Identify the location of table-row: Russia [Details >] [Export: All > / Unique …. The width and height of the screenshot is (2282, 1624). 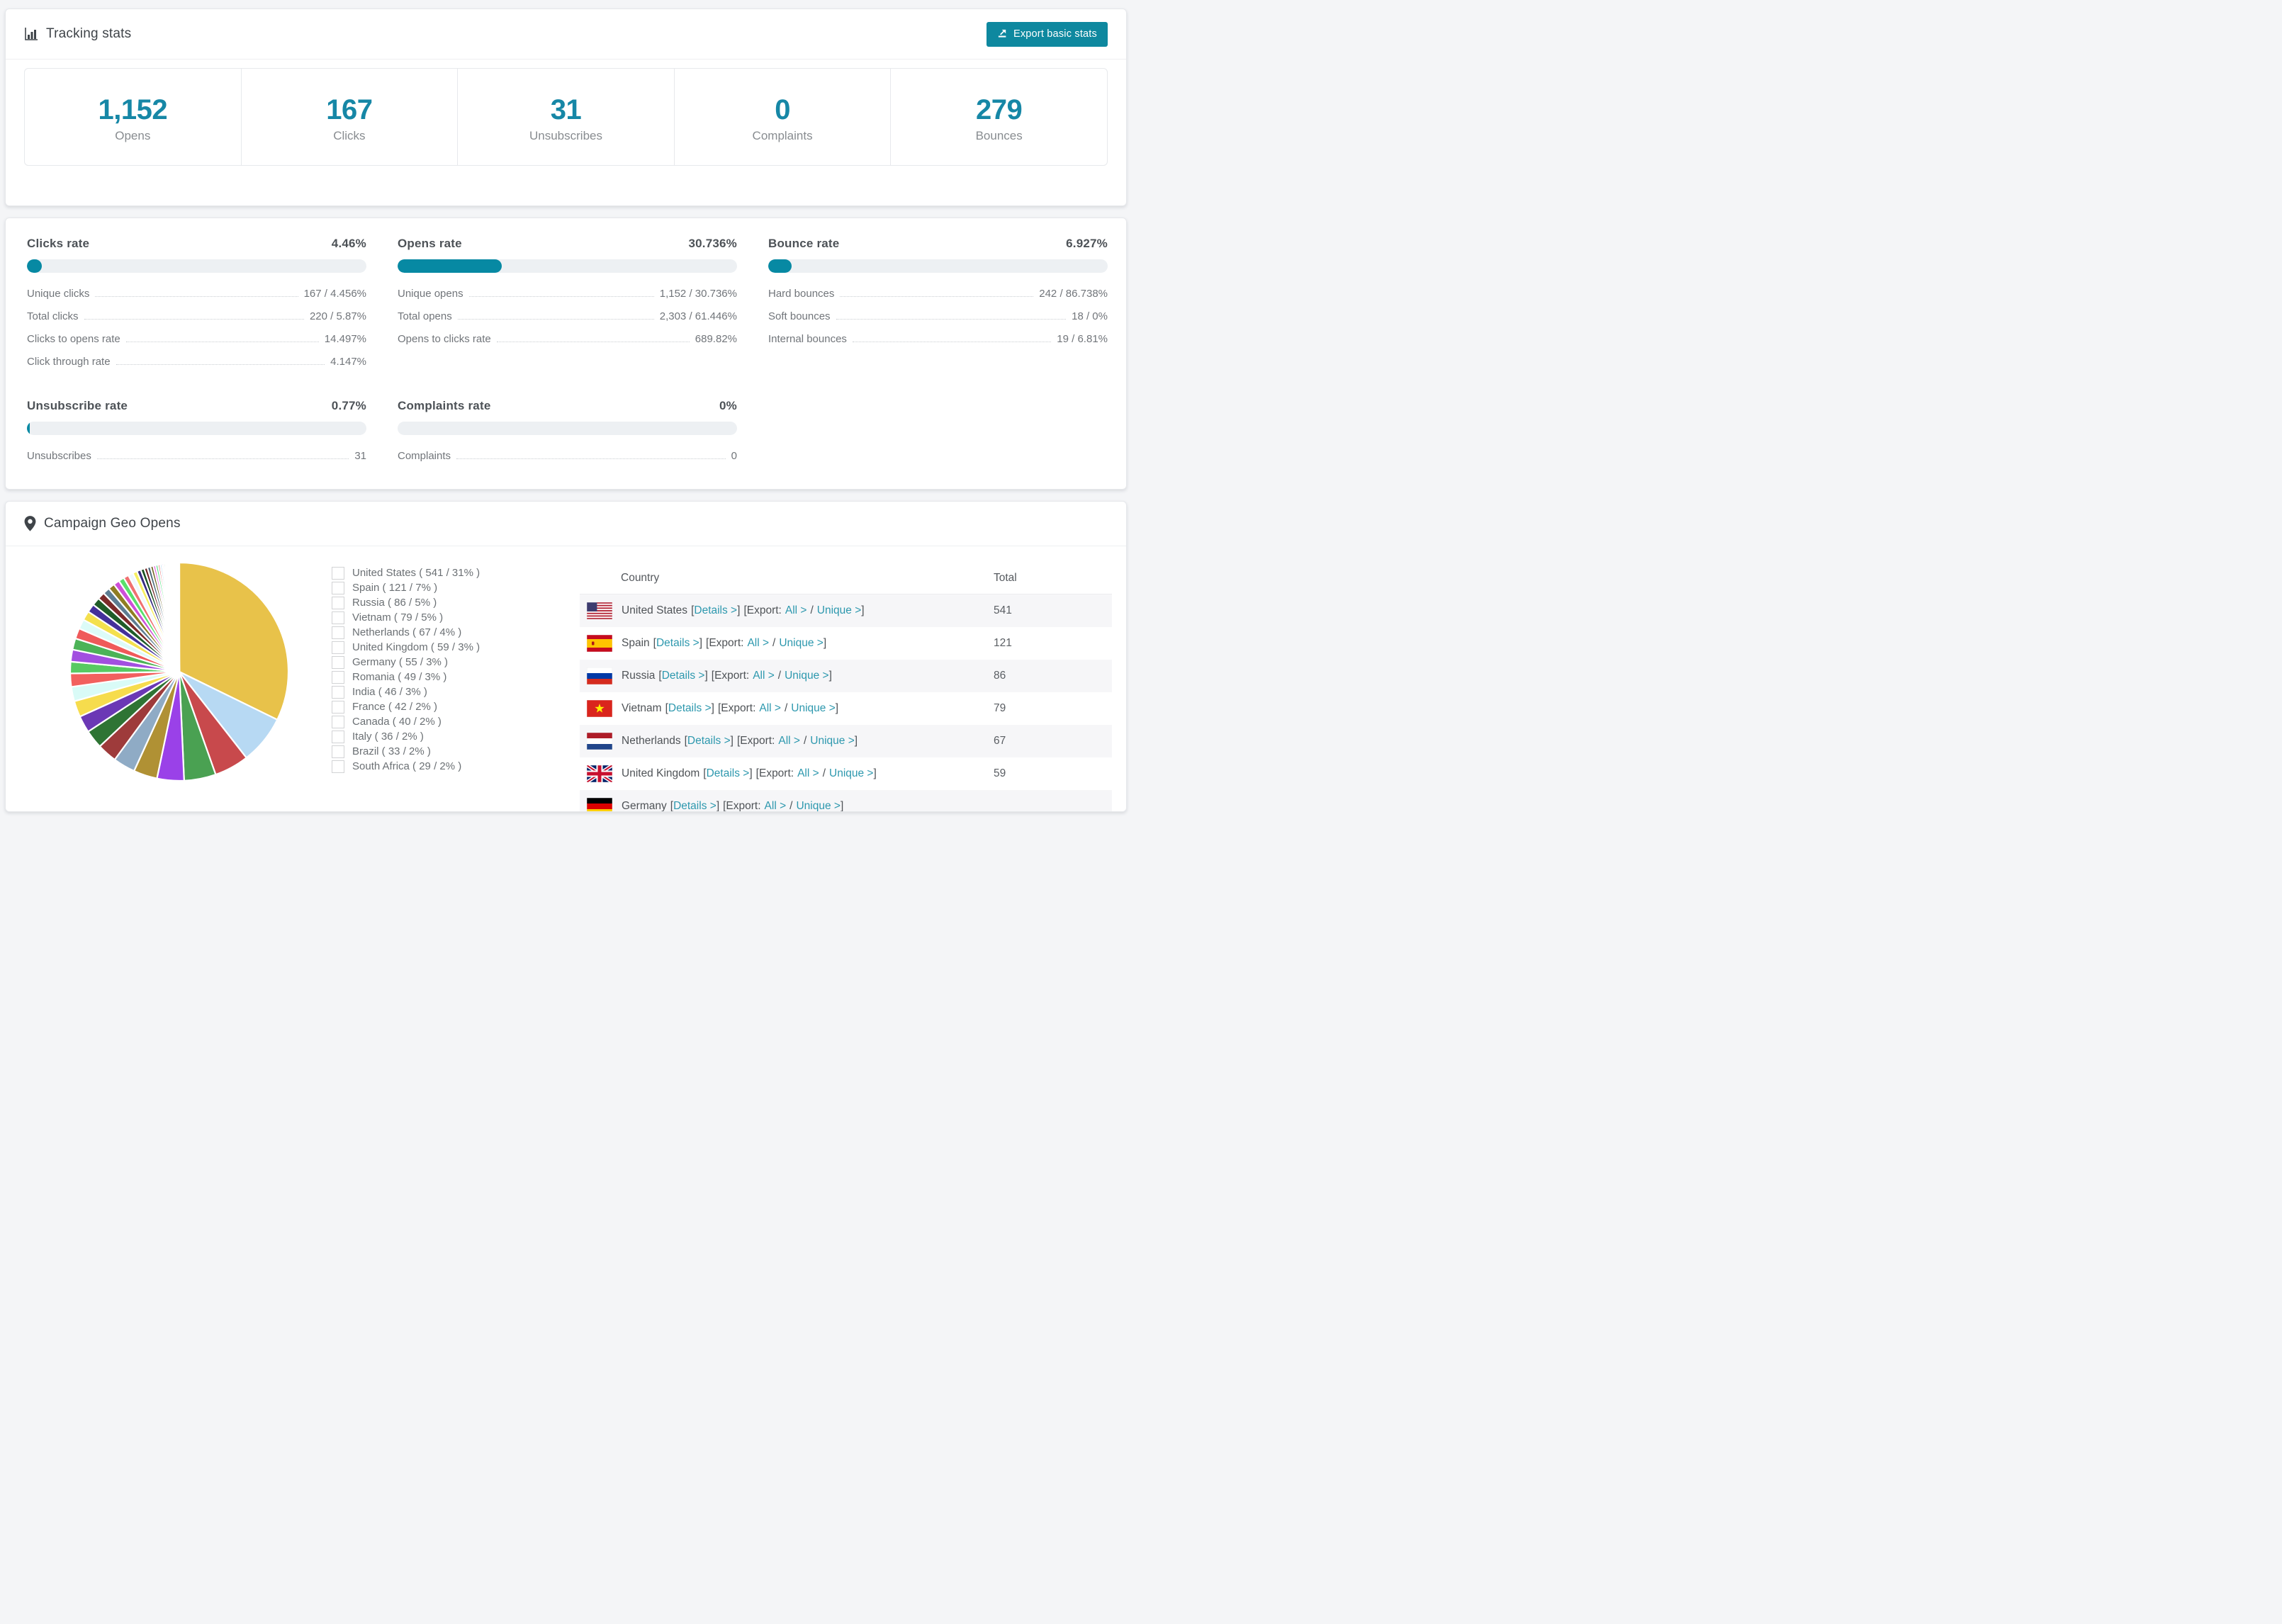
(846, 676).